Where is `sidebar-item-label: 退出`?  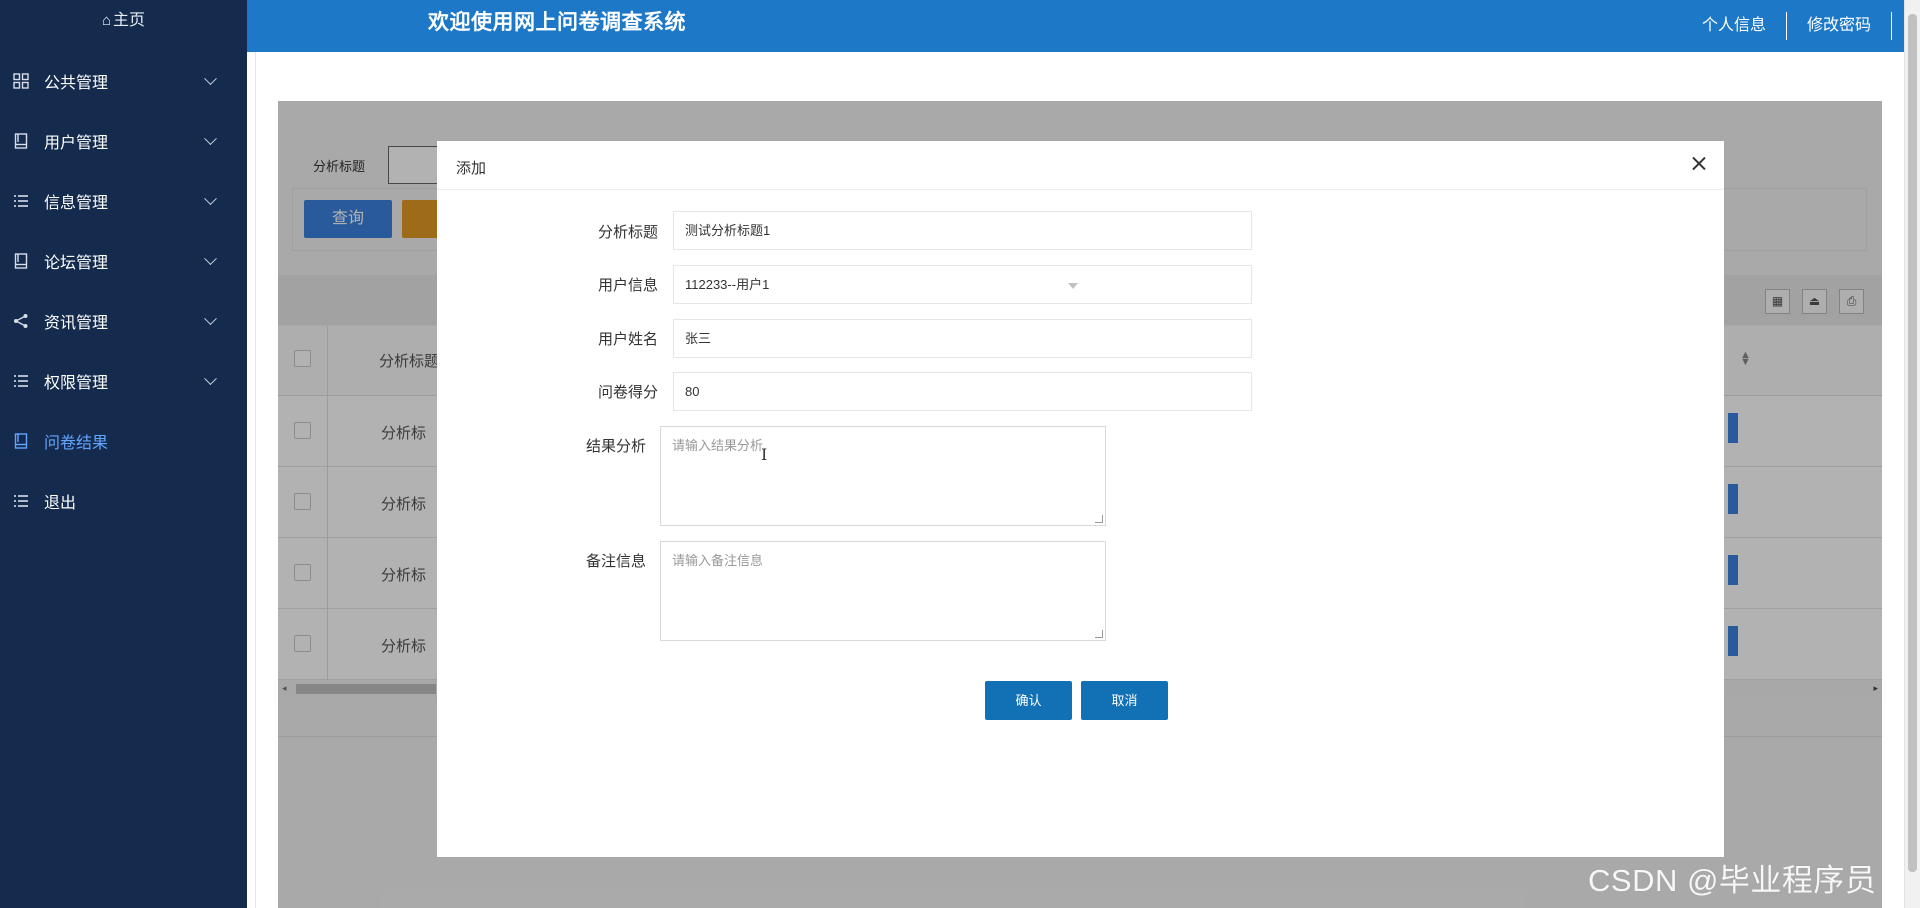
sidebar-item-label: 退出 is located at coordinates (60, 503).